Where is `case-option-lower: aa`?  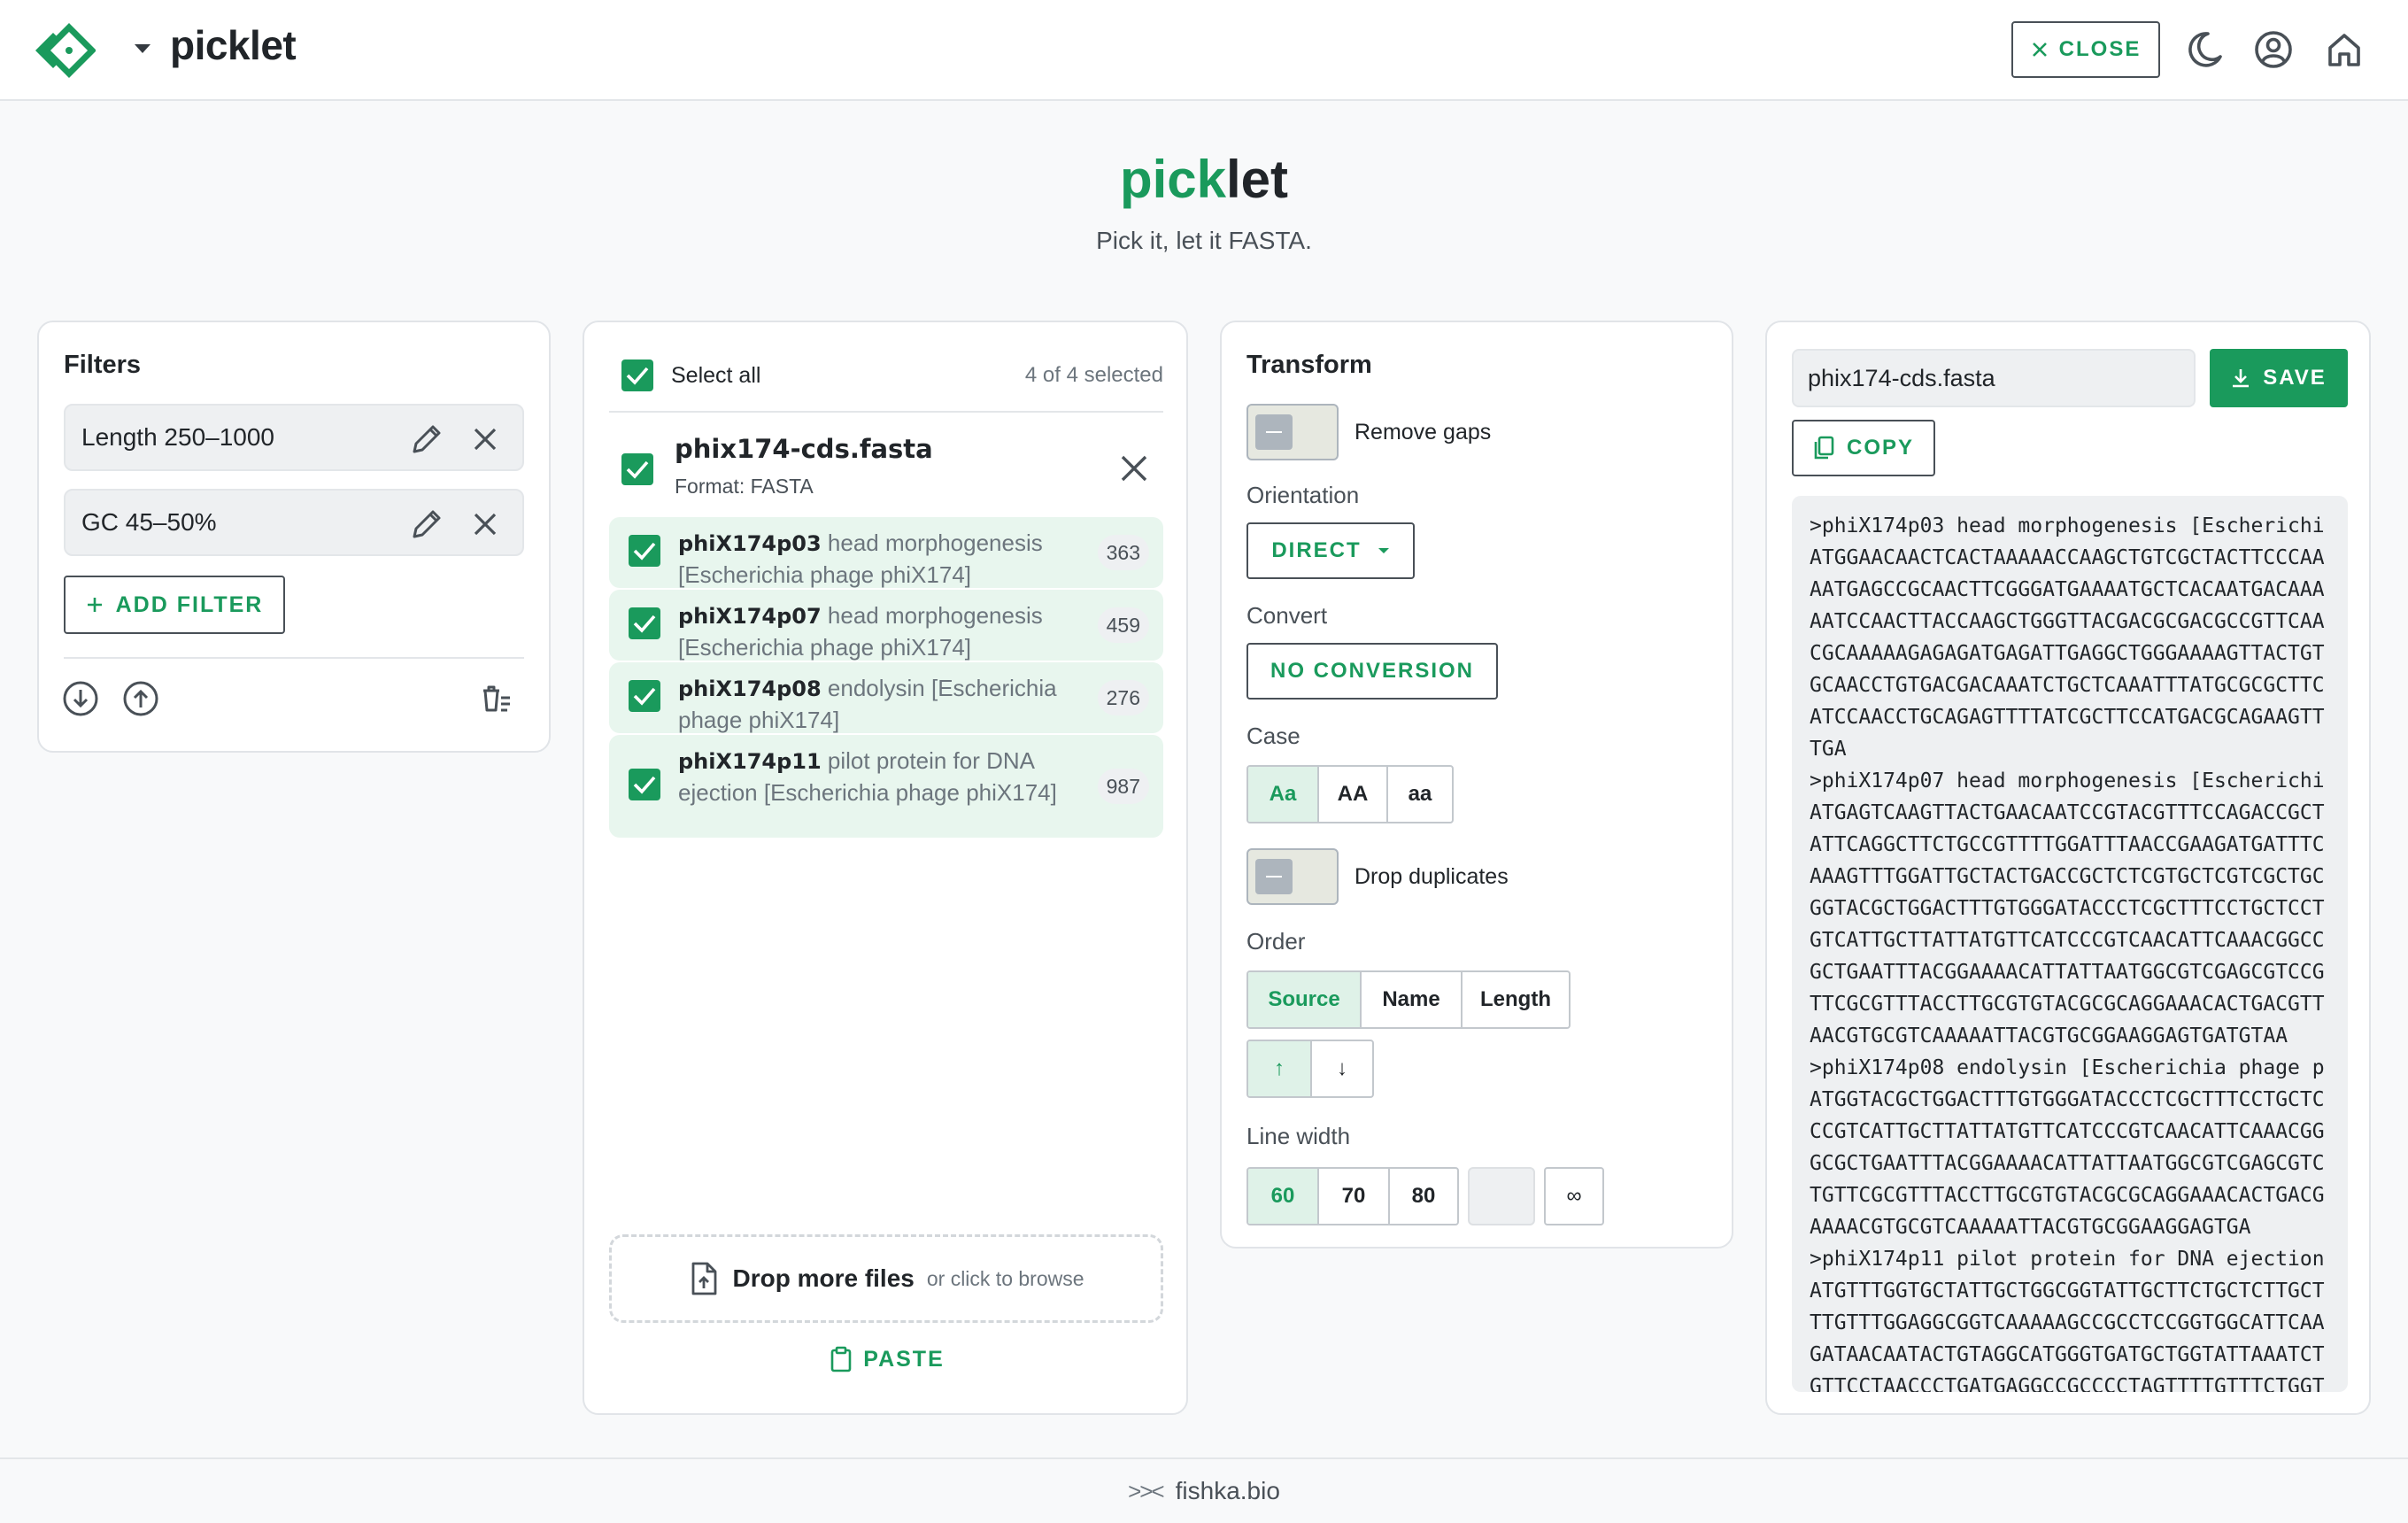
case-option-lower: aa is located at coordinates (1419, 794).